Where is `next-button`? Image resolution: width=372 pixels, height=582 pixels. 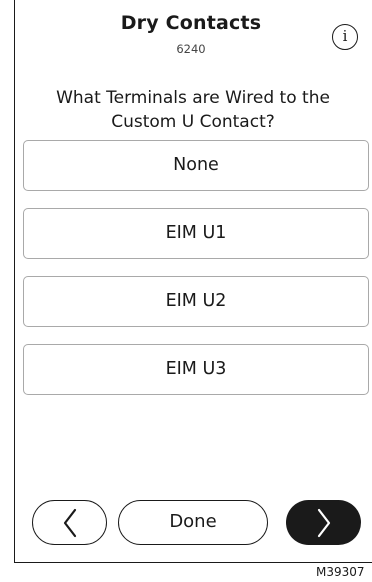
next-button is located at coordinates (323, 522).